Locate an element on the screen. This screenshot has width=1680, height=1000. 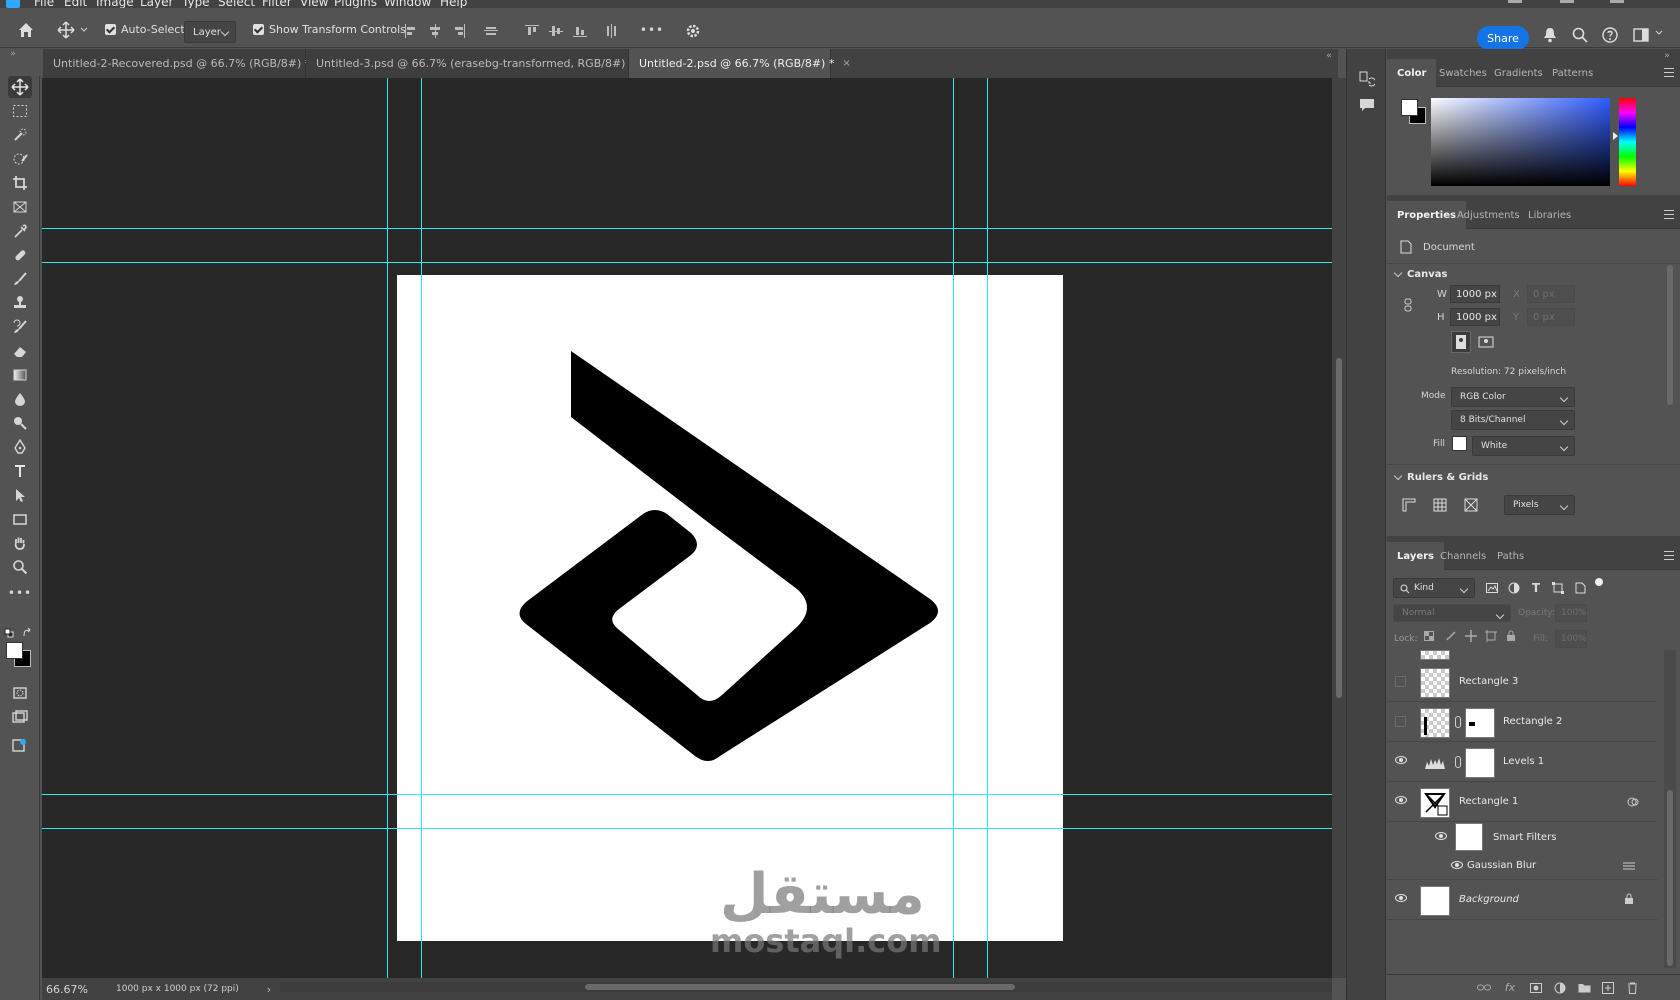
vertical-scrollbar is located at coordinates (1339, 528).